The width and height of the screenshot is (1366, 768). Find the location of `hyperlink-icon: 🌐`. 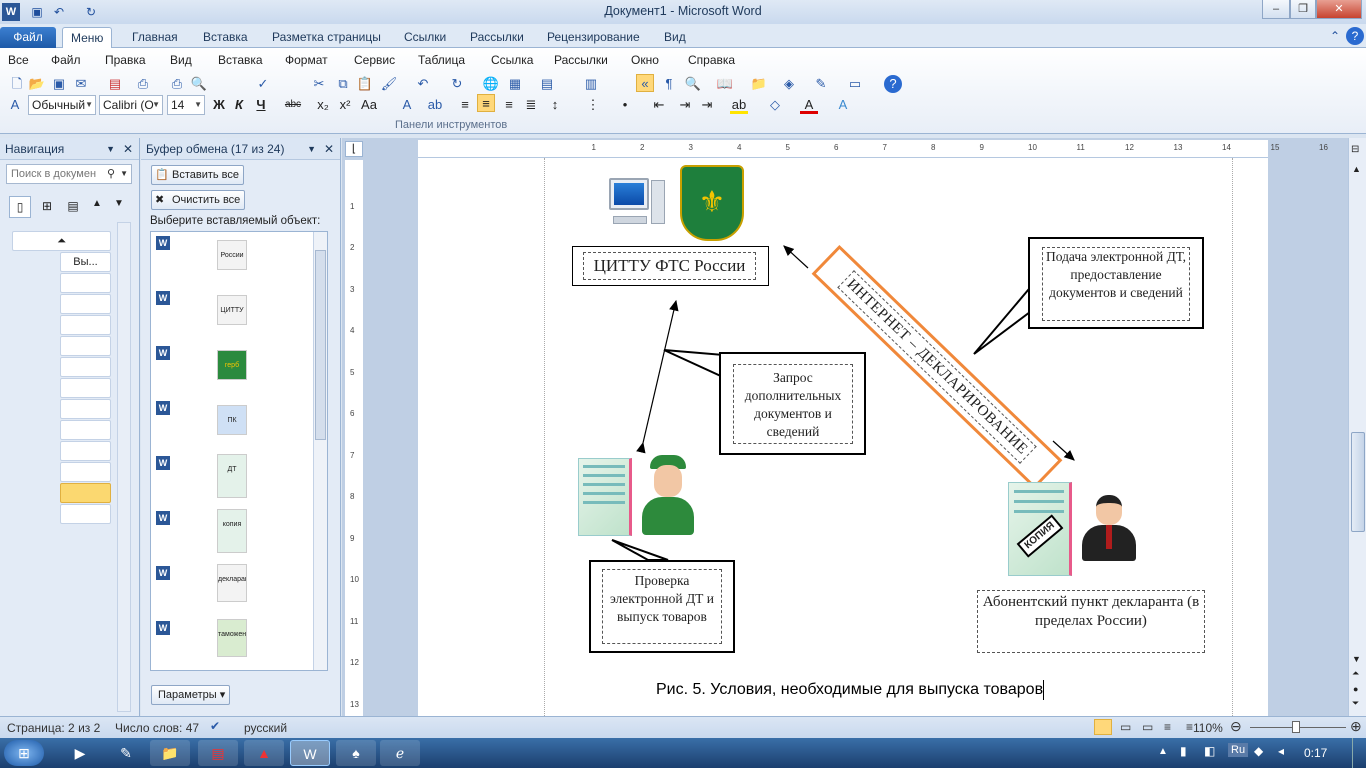

hyperlink-icon: 🌐 is located at coordinates (491, 84).